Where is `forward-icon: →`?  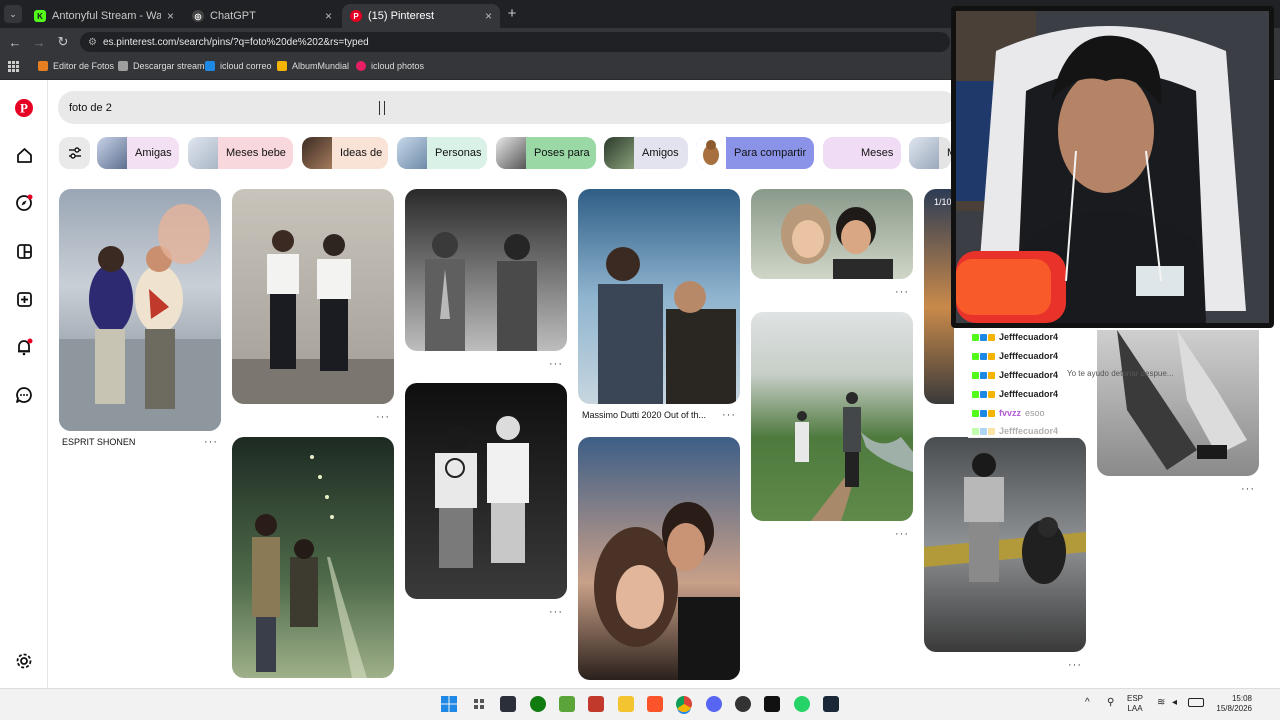 forward-icon: → is located at coordinates (39, 42).